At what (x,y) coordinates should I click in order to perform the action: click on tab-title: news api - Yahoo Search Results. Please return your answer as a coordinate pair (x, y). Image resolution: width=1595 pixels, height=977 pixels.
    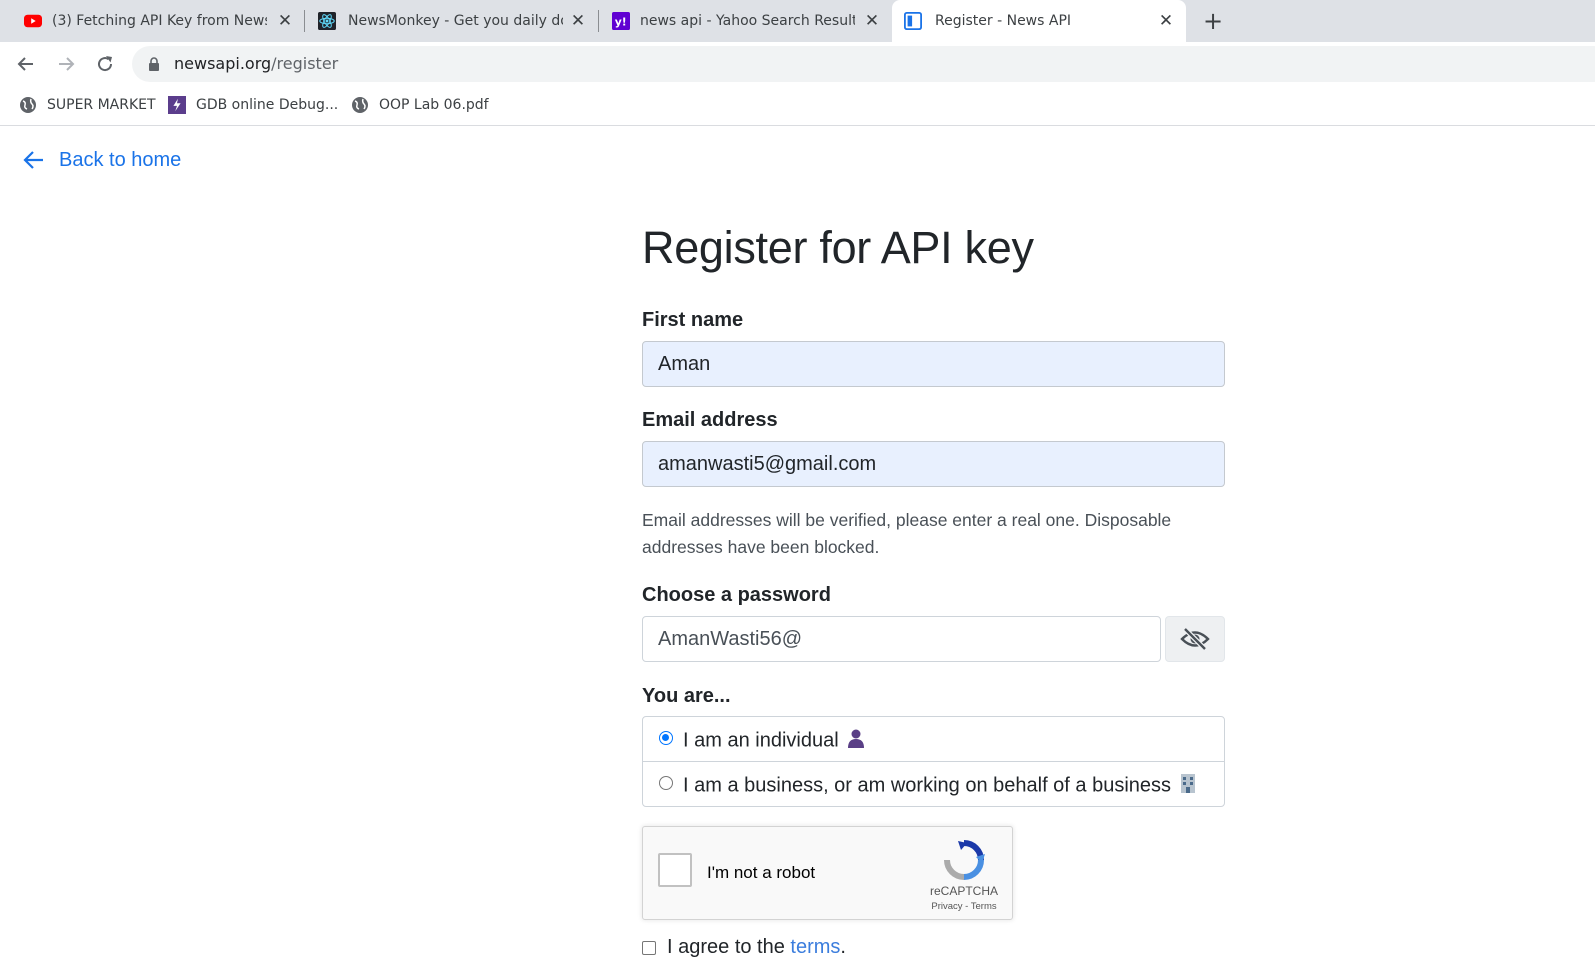
    Looking at the image, I should click on (747, 21).